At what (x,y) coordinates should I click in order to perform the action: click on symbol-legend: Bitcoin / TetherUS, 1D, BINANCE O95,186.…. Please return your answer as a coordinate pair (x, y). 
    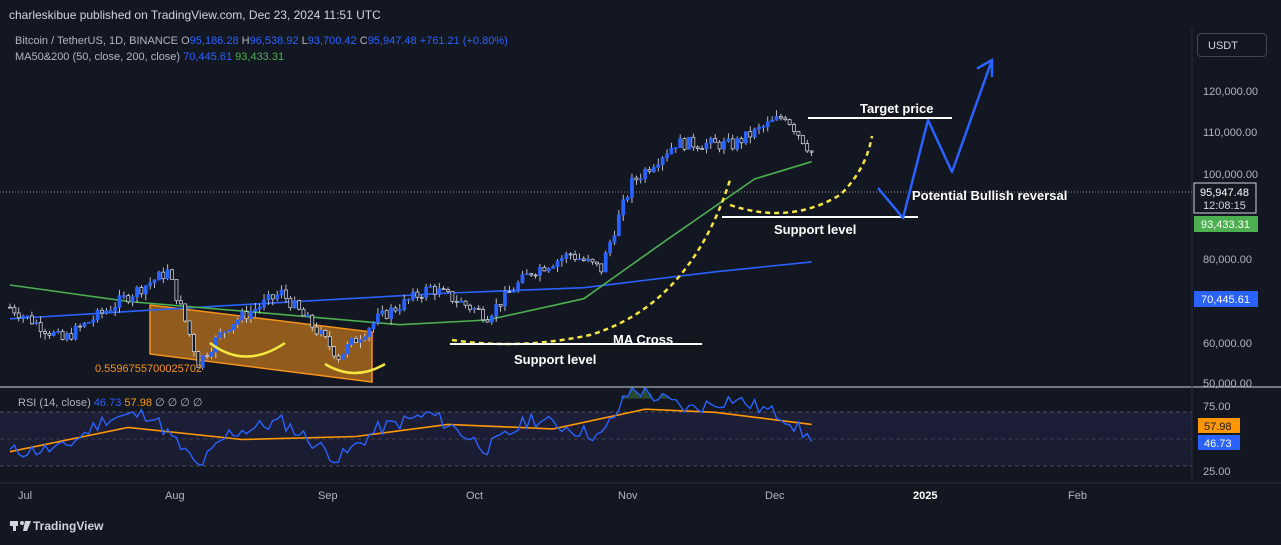
    Looking at the image, I should click on (261, 41).